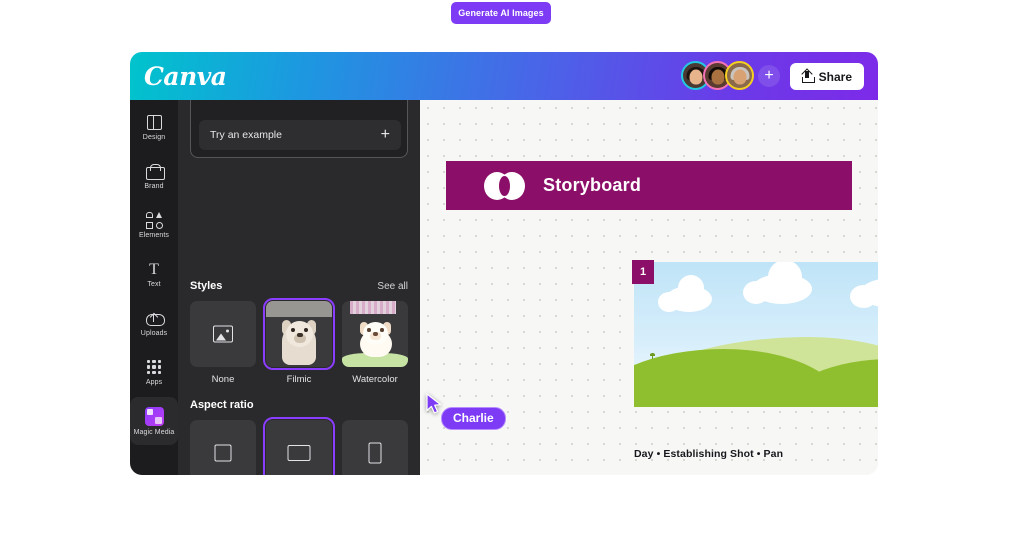 This screenshot has width=1024, height=533. Describe the element at coordinates (756, 334) in the screenshot. I see `storyboard-frame-image` at that location.